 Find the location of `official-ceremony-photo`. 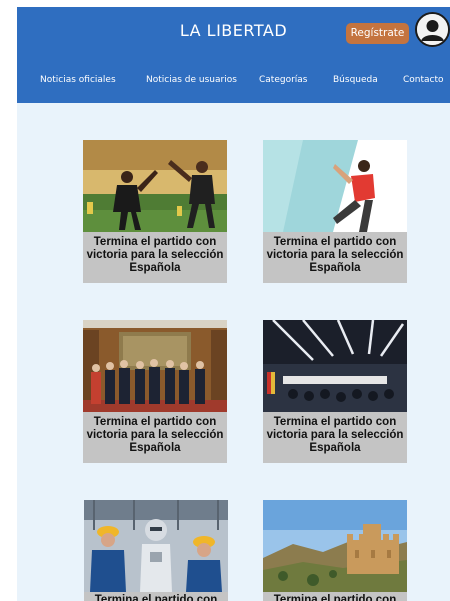

official-ceremony-photo is located at coordinates (155, 366).